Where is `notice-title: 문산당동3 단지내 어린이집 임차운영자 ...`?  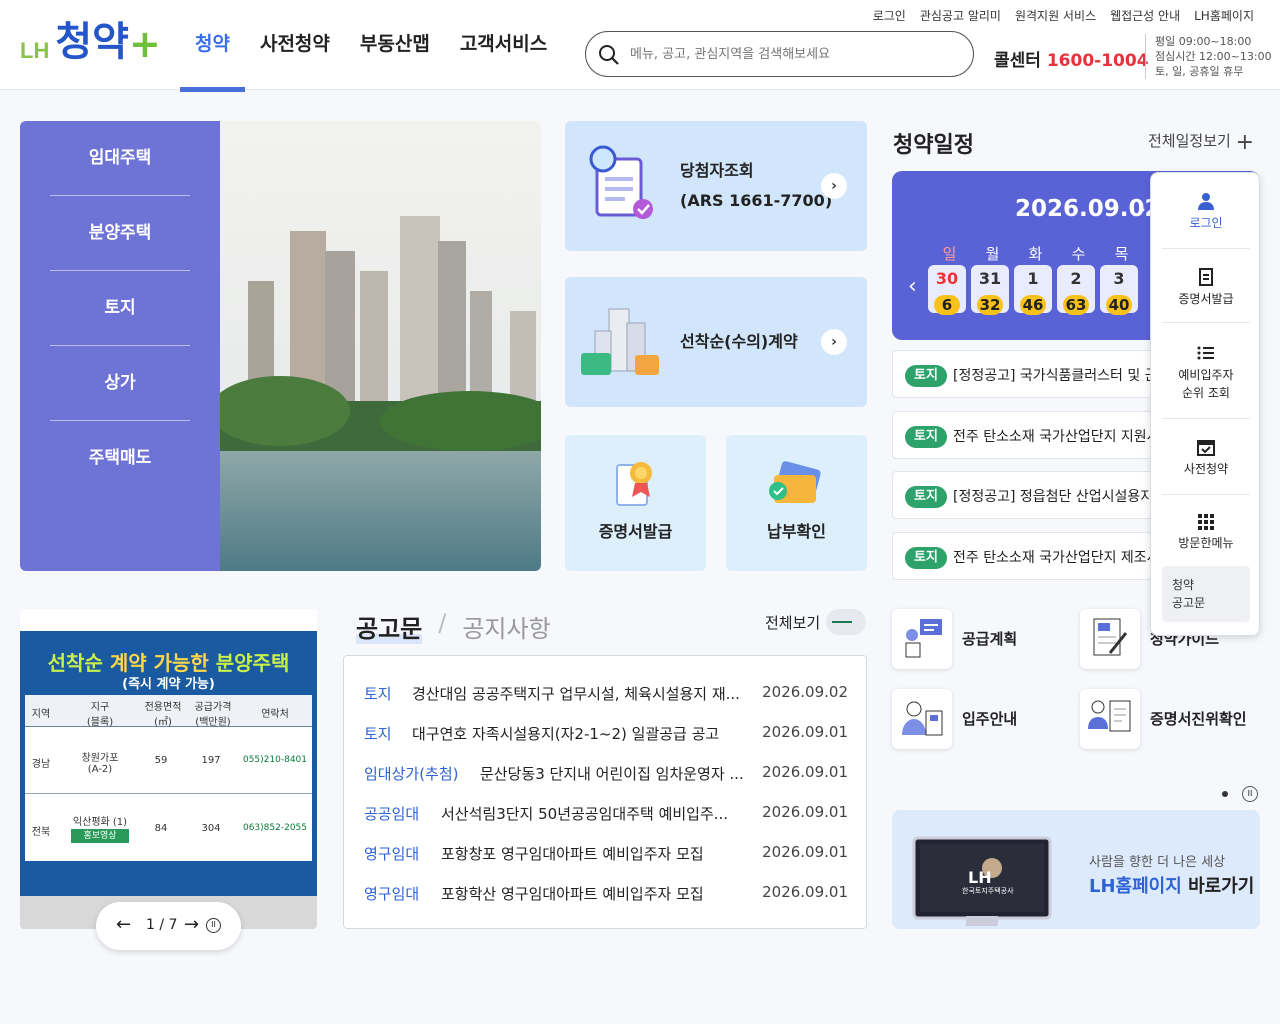
notice-title: 문산당동3 단지내 어린이집 임차운영자 ... is located at coordinates (612, 774).